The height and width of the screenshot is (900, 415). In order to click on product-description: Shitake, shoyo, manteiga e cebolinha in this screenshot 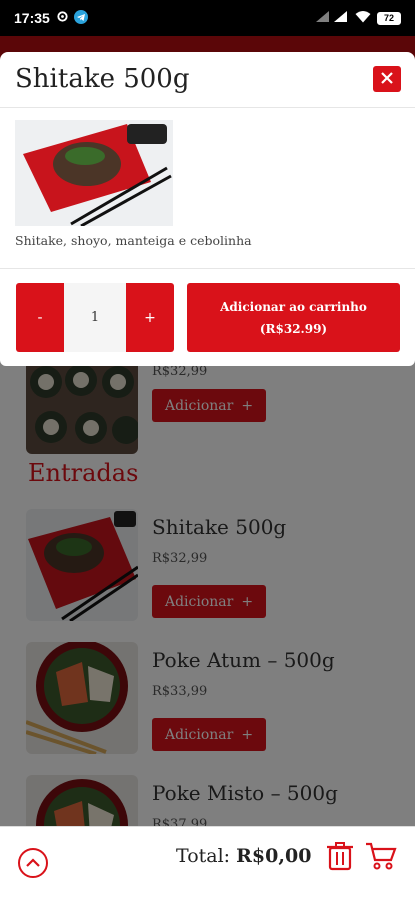, I will do `click(133, 240)`.